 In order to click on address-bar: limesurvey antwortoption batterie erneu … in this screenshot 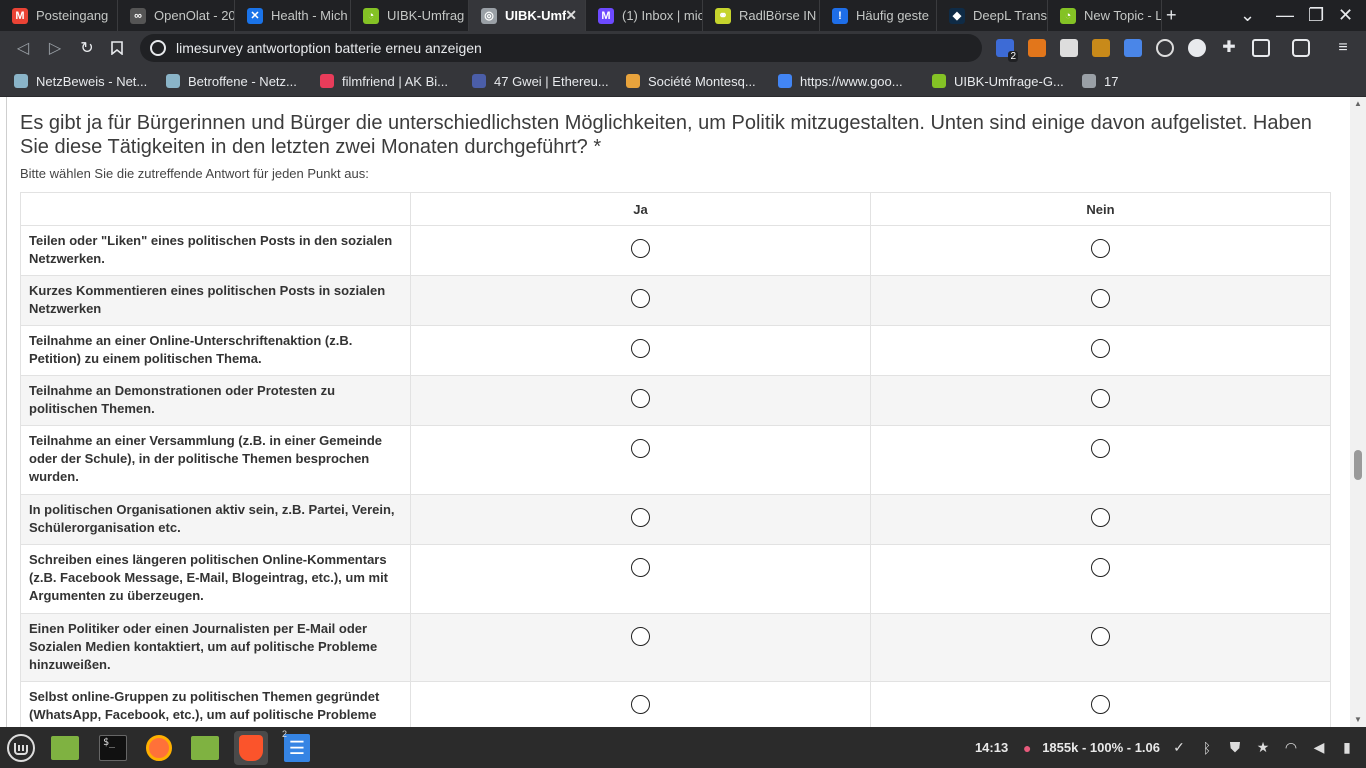, I will do `click(561, 48)`.